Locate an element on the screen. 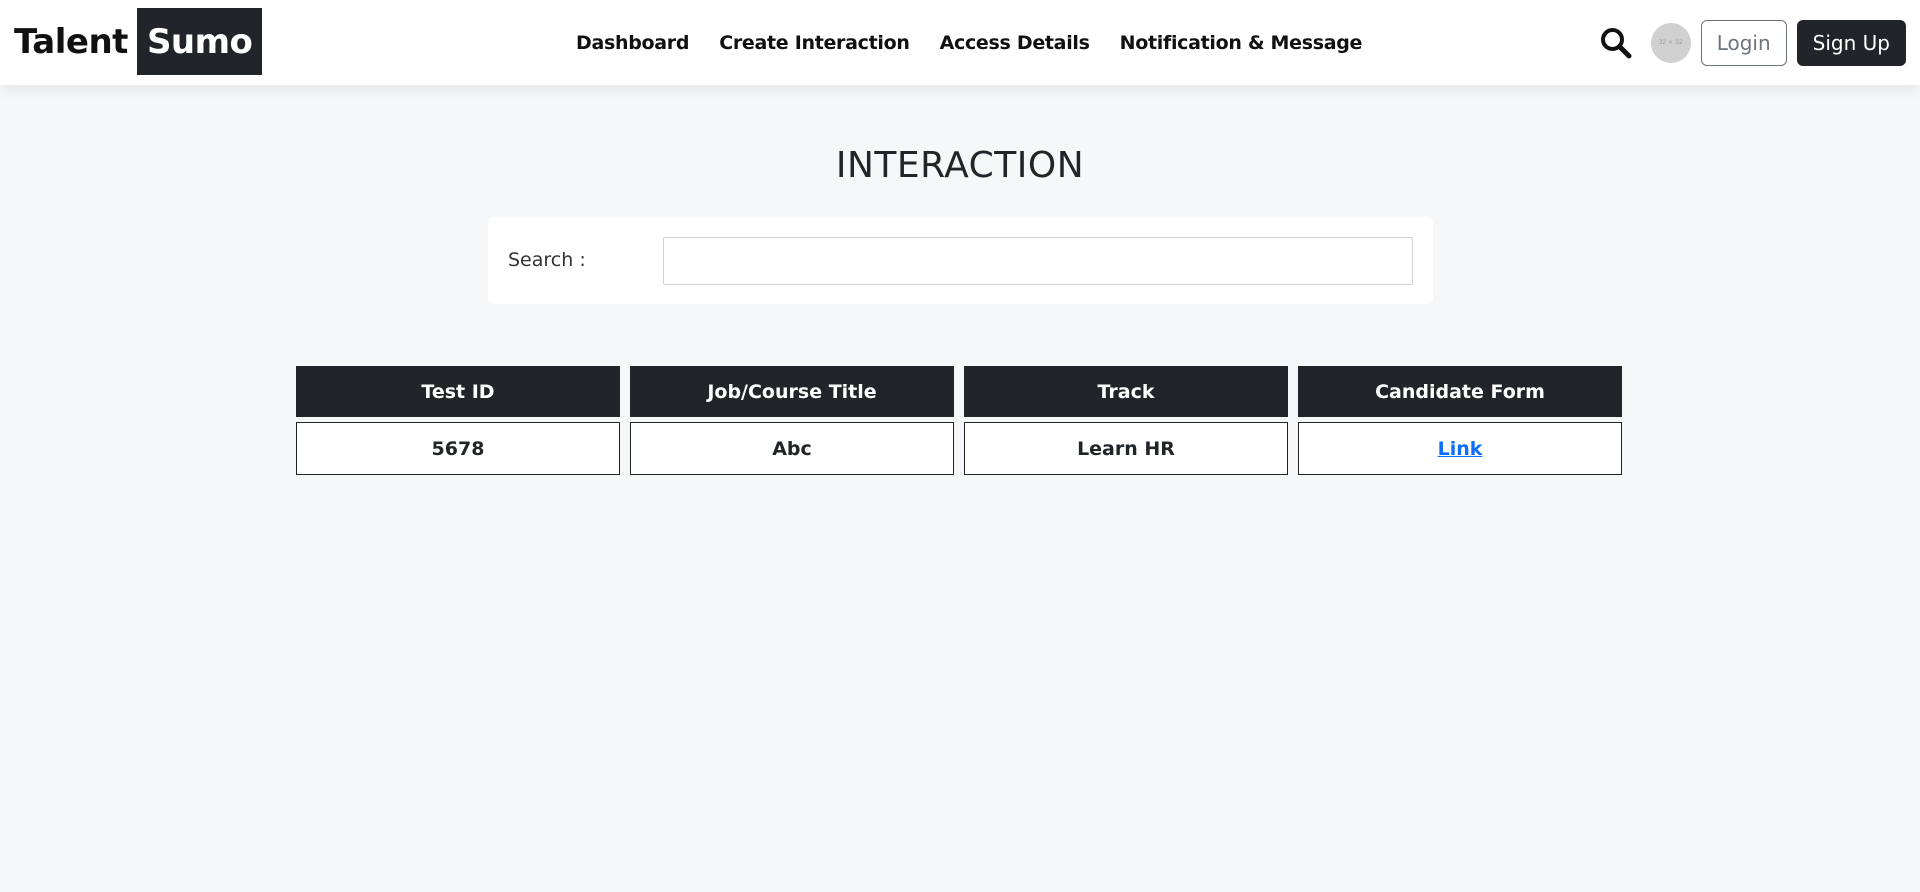 This screenshot has height=892, width=1920. search-input is located at coordinates (1038, 261).